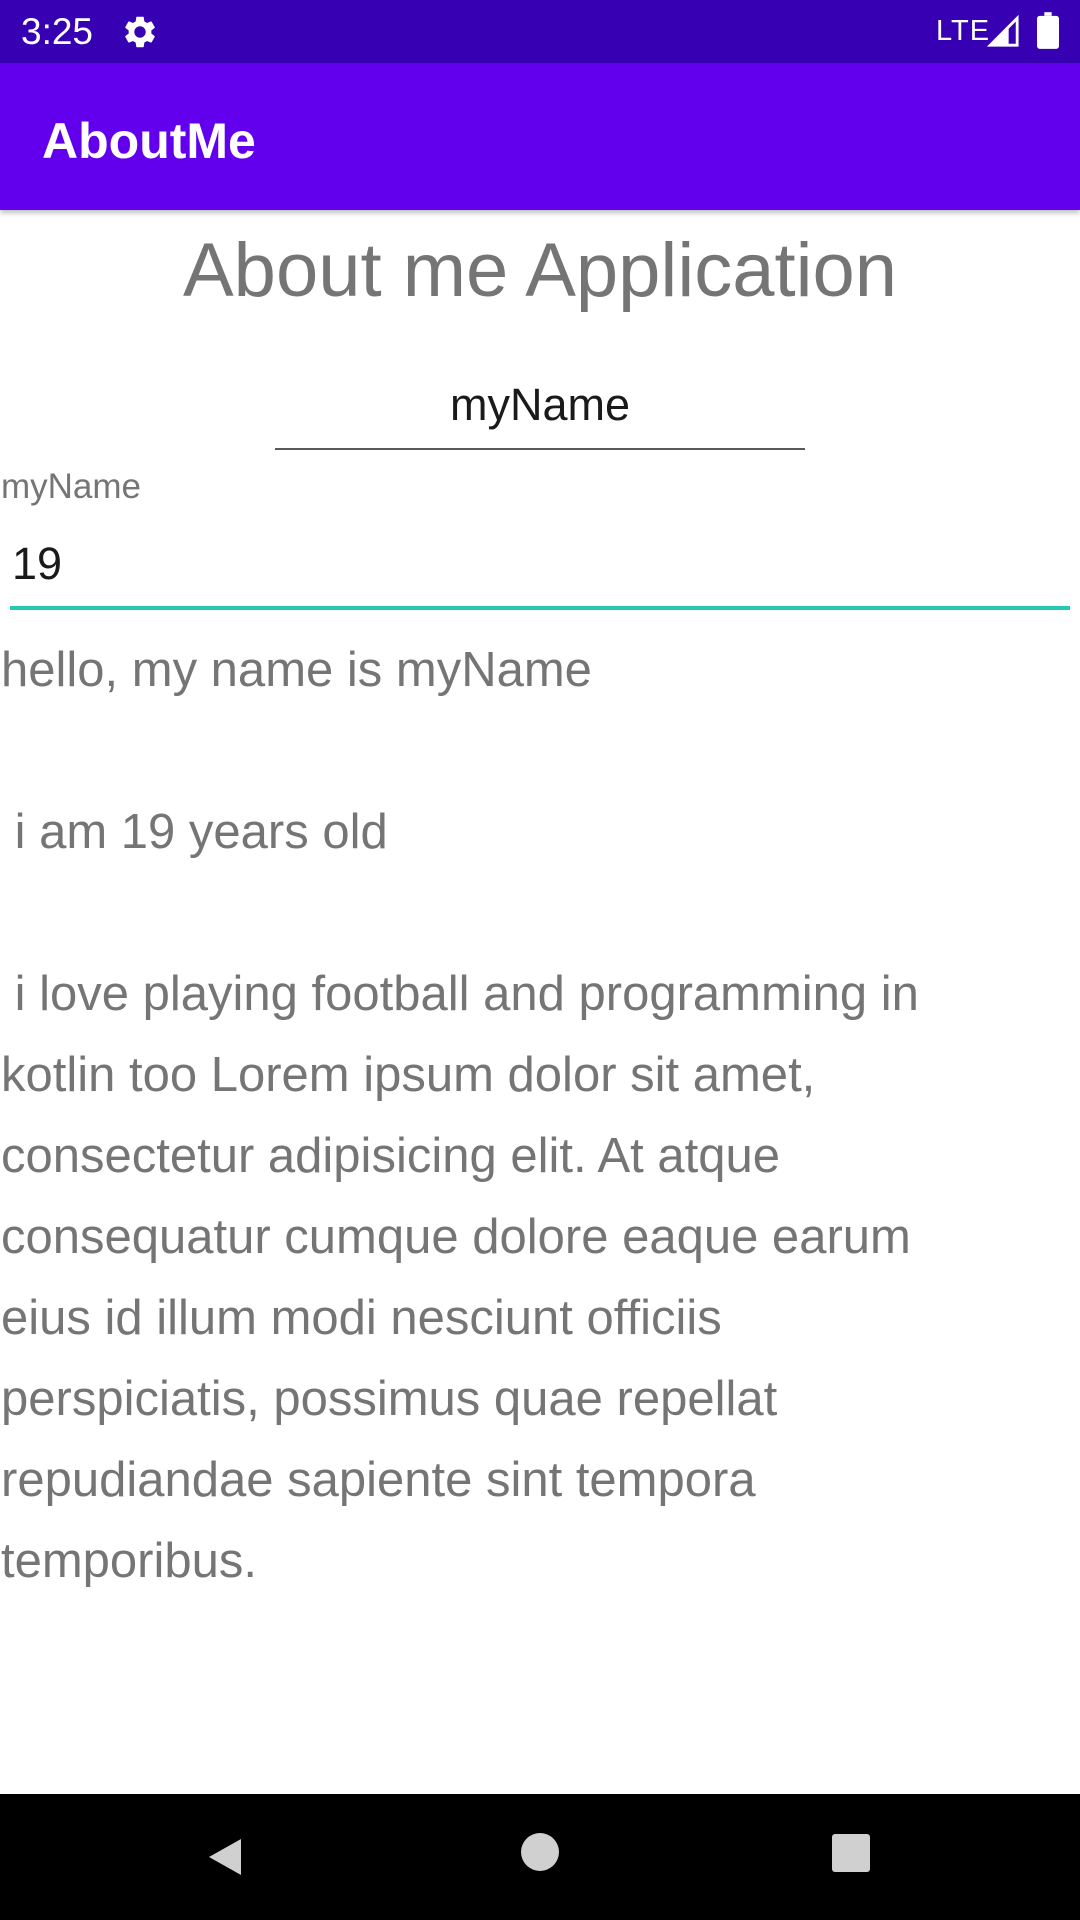 Image resolution: width=1080 pixels, height=1920 pixels. Describe the element at coordinates (540, 564) in the screenshot. I see `age-input` at that location.